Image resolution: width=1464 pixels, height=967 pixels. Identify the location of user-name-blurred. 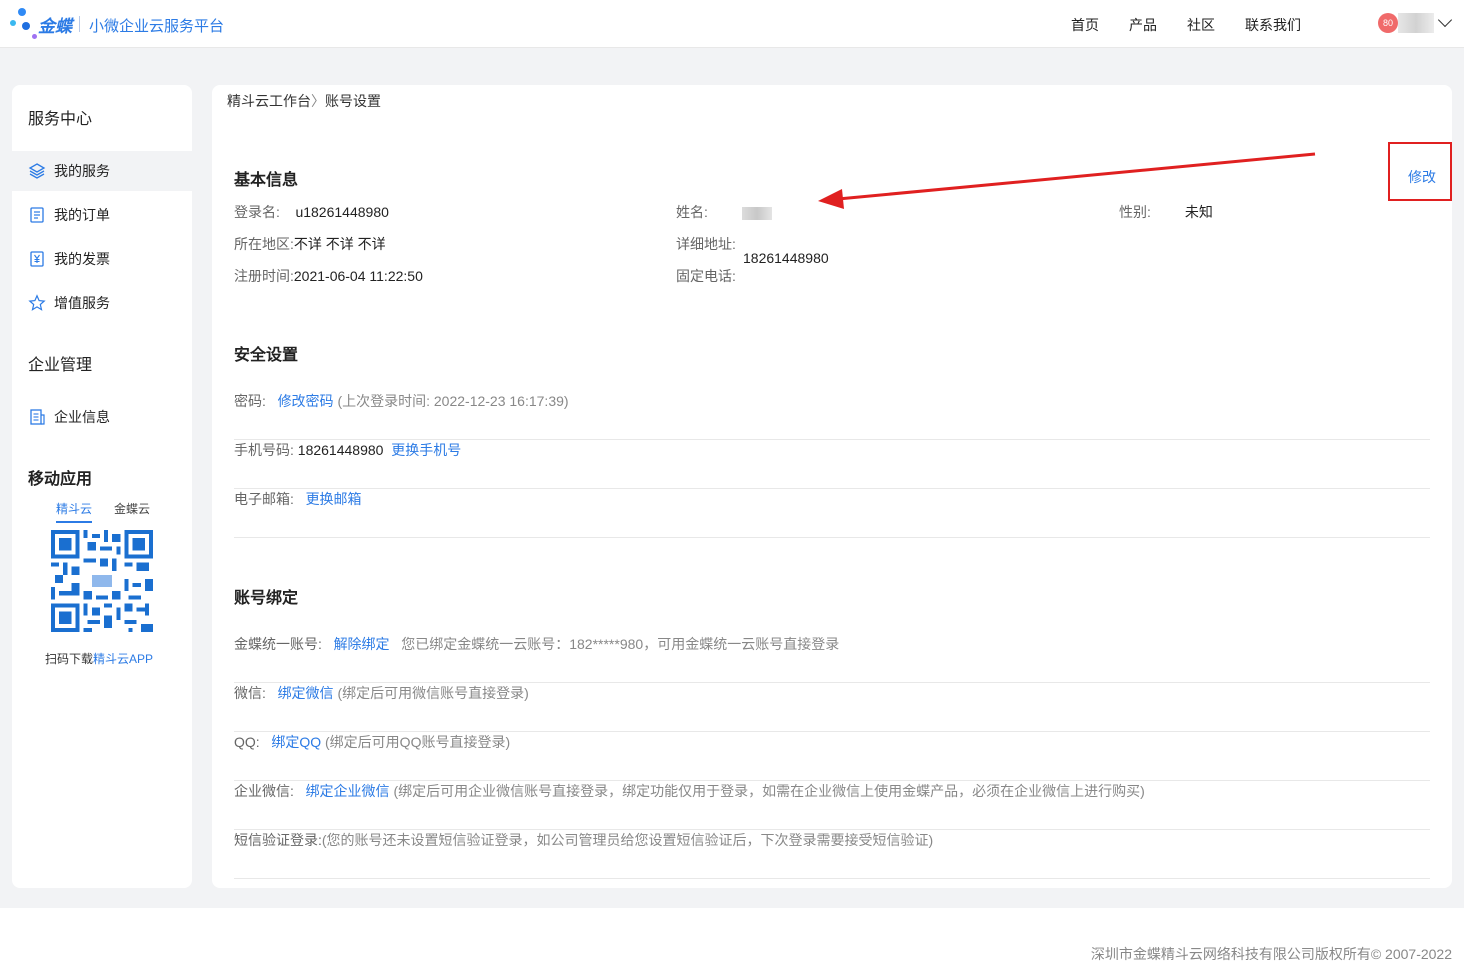
(1416, 23).